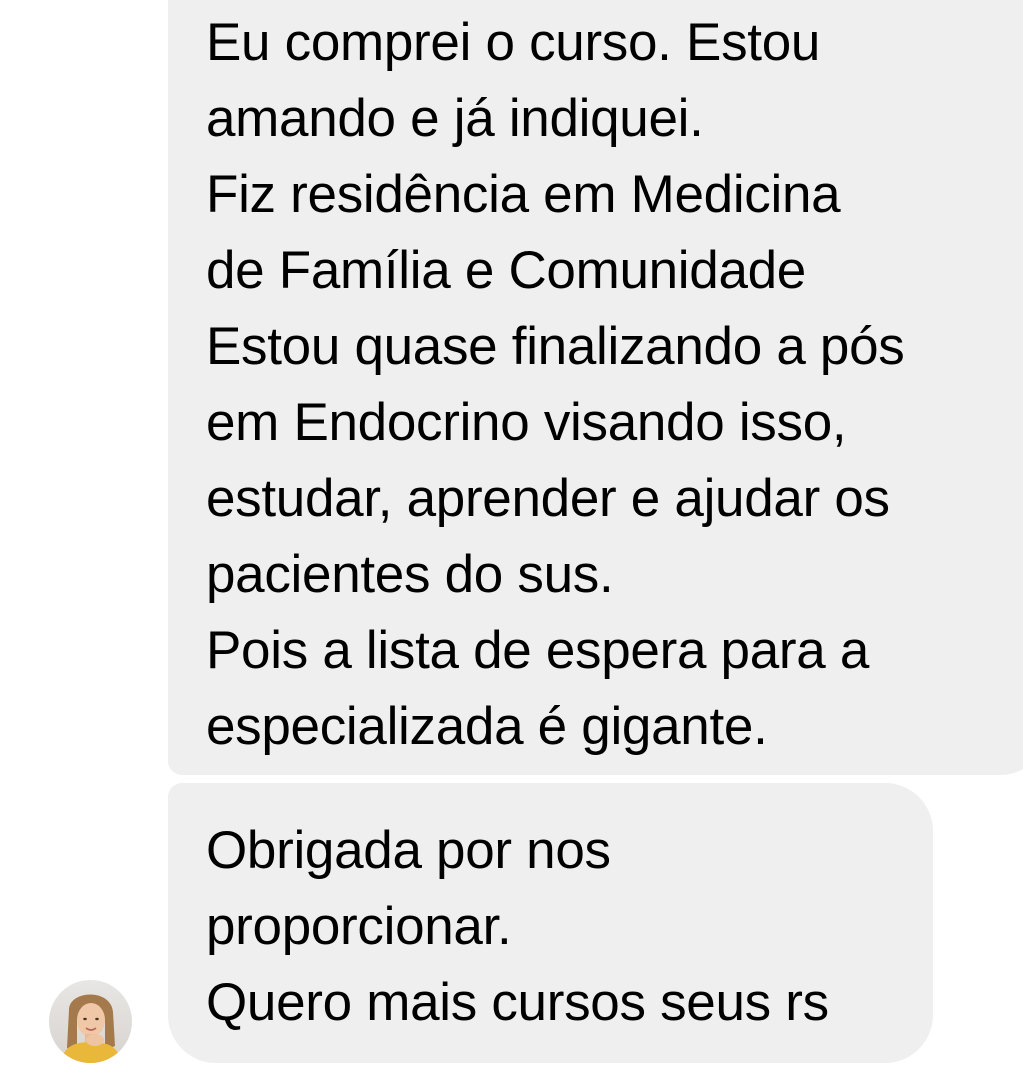  I want to click on message-line: Eu comprei o curso. Estou, so click(513, 42).